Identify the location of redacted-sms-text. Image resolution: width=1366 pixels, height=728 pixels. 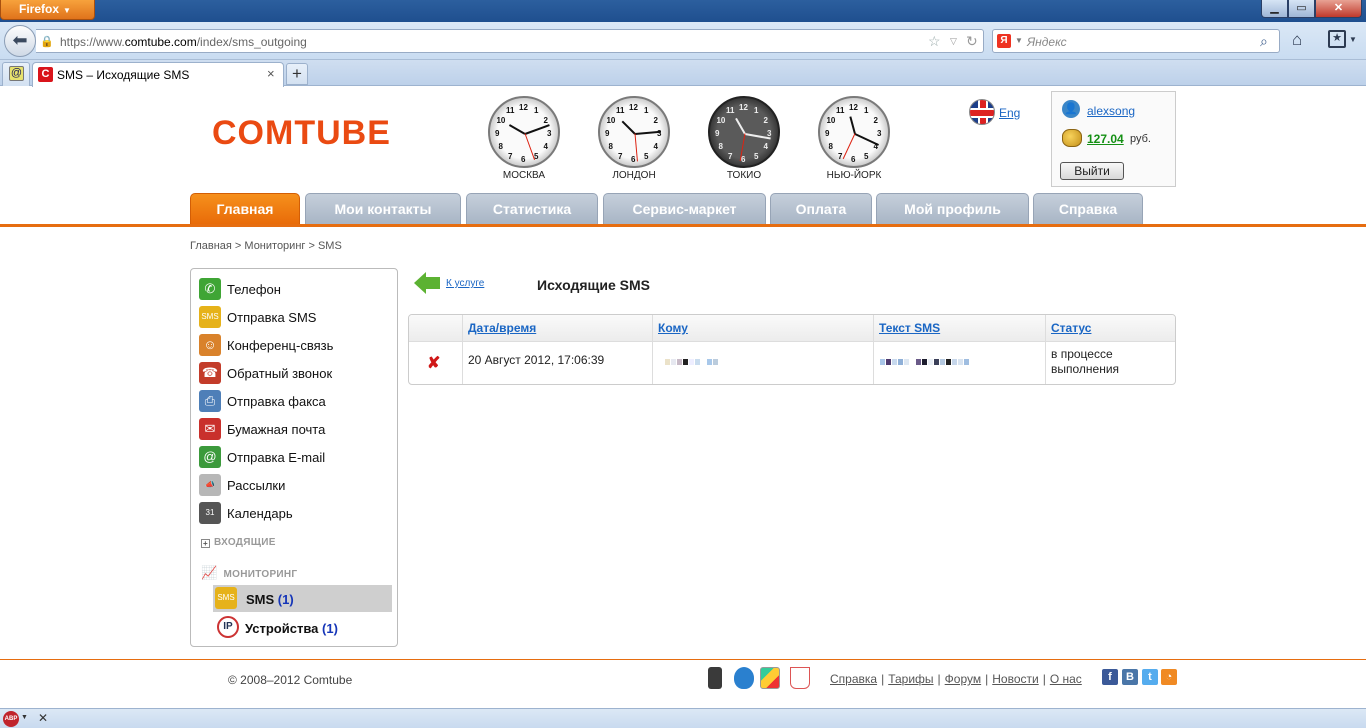
(925, 359).